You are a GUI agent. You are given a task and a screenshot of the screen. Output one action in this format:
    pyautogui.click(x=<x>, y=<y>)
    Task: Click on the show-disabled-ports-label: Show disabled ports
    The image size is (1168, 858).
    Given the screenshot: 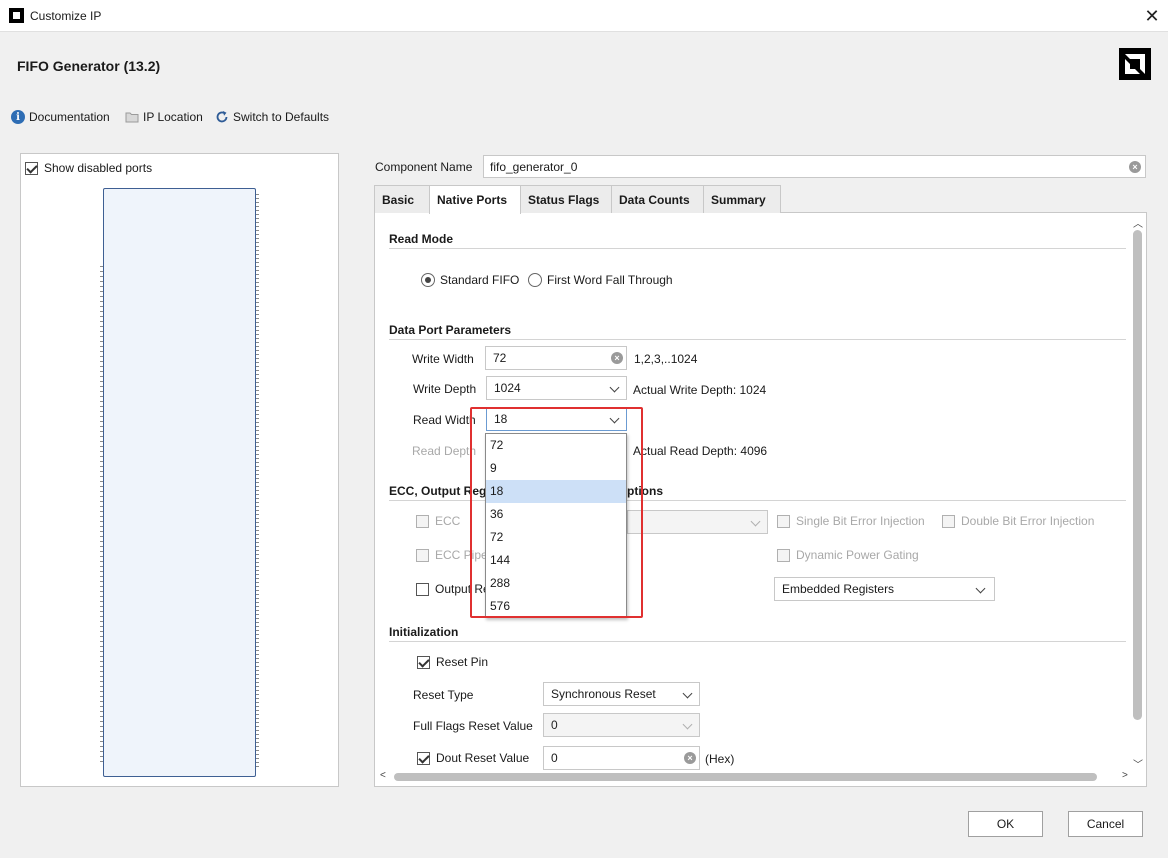 What is the action you would take?
    pyautogui.click(x=98, y=168)
    